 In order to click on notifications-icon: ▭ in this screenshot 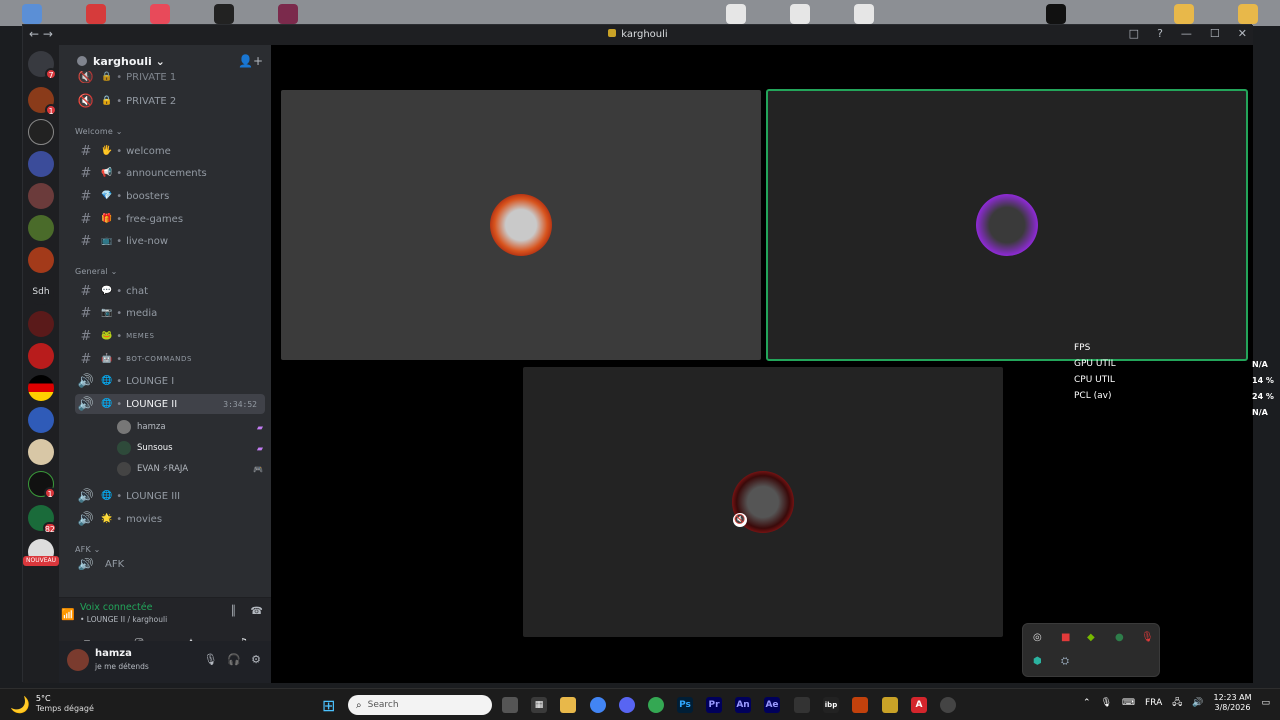, I will do `click(1265, 703)`.